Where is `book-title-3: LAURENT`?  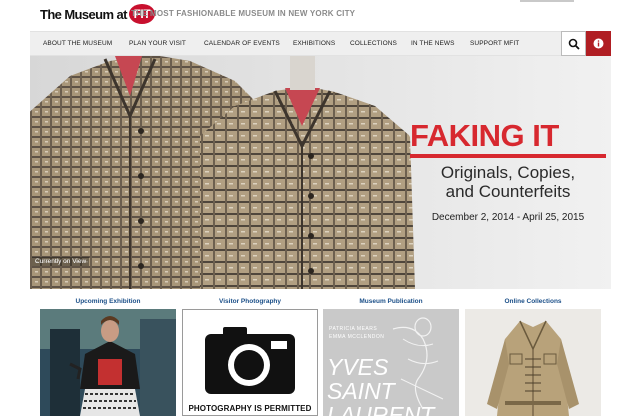 book-title-3: LAURENT is located at coordinates (381, 409).